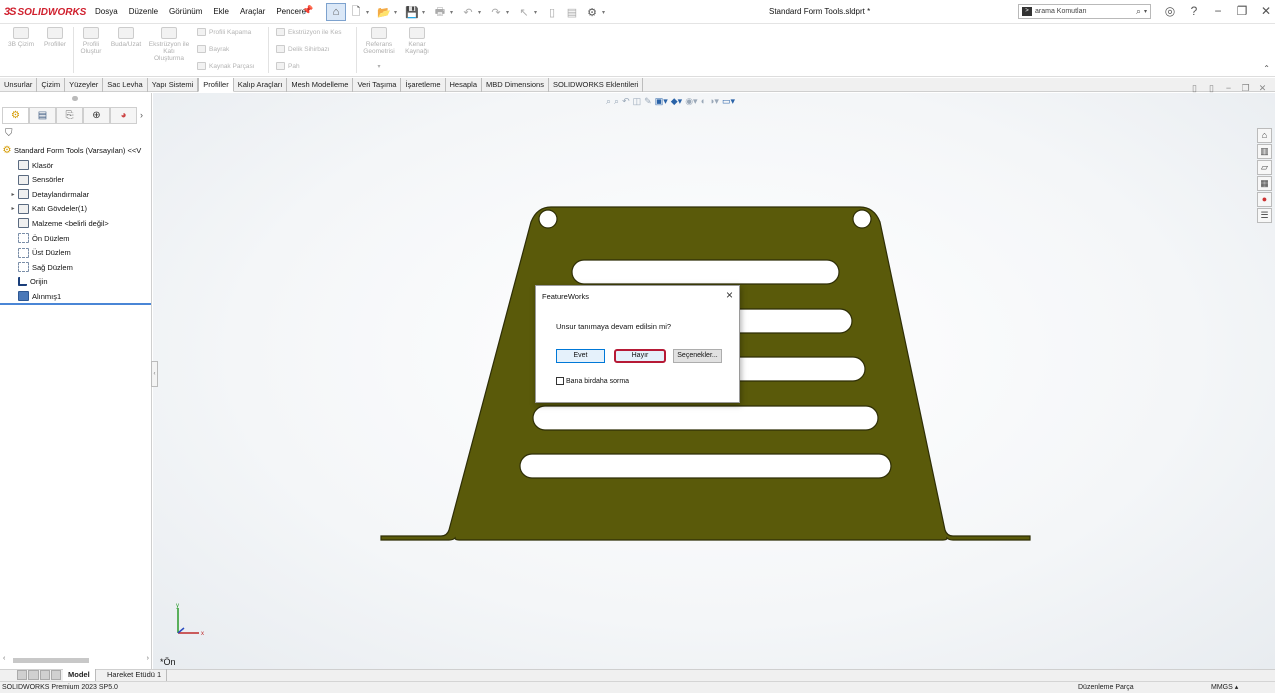 This screenshot has height=693, width=1275. What do you see at coordinates (552, 12) in the screenshot?
I see `rebuild-icon: ▯` at bounding box center [552, 12].